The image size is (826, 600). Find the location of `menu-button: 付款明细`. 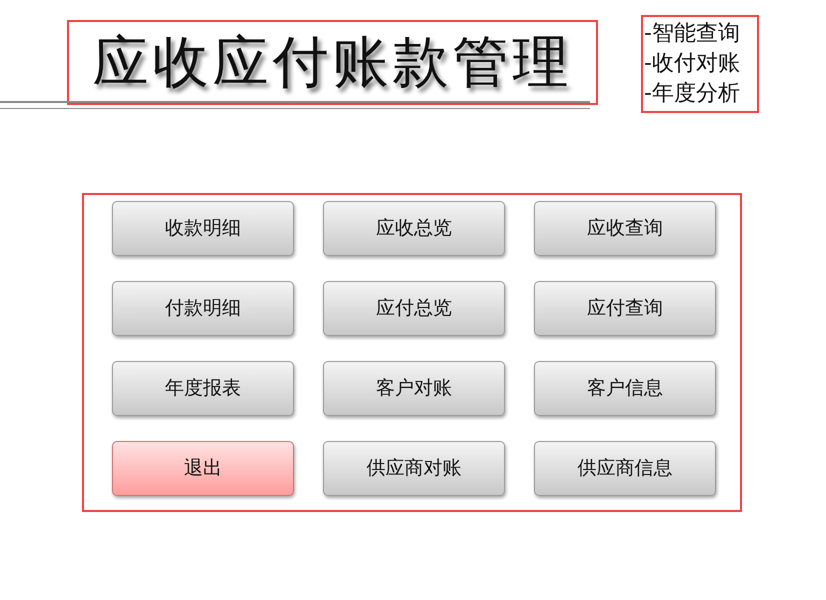

menu-button: 付款明细 is located at coordinates (203, 308).